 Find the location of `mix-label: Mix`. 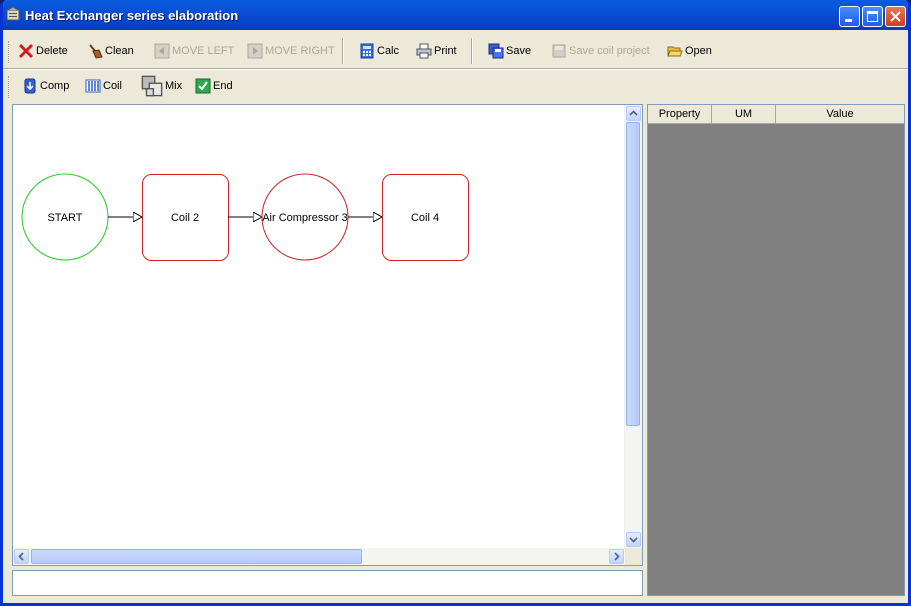

mix-label: Mix is located at coordinates (174, 86).